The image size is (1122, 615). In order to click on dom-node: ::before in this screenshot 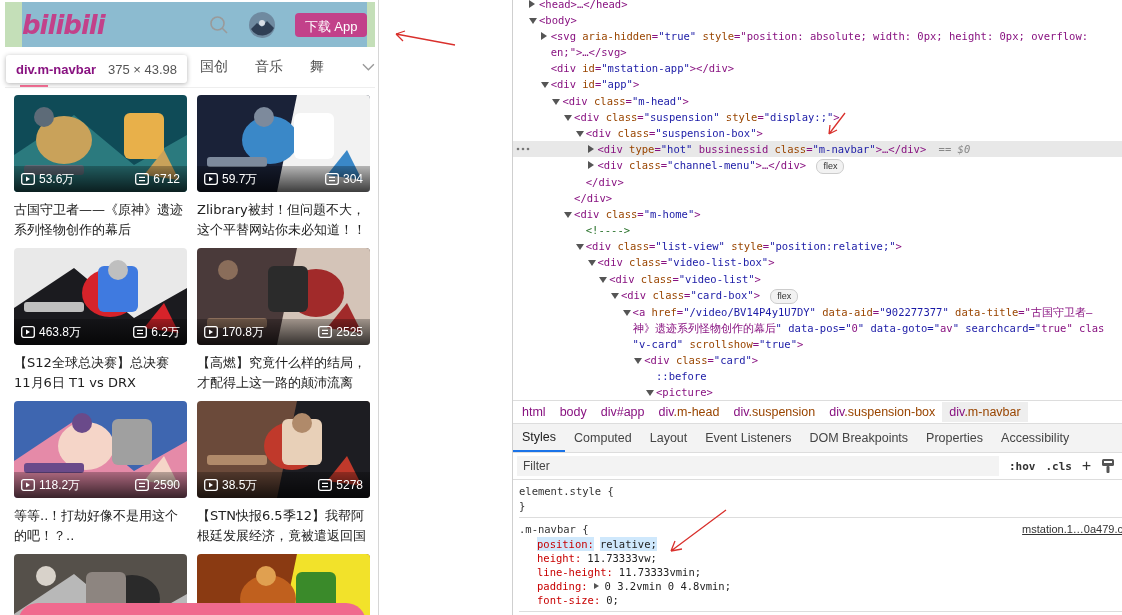, I will do `click(817, 376)`.